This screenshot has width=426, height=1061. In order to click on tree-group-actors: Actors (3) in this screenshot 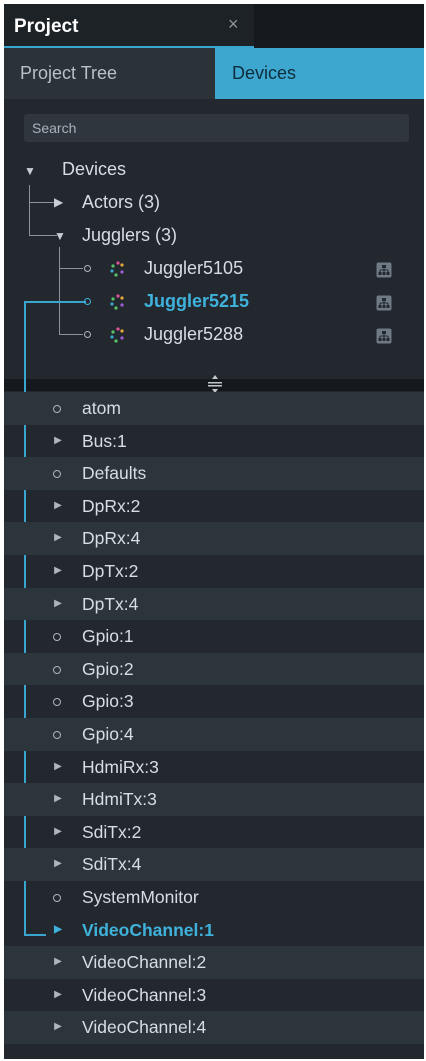, I will do `click(121, 202)`.